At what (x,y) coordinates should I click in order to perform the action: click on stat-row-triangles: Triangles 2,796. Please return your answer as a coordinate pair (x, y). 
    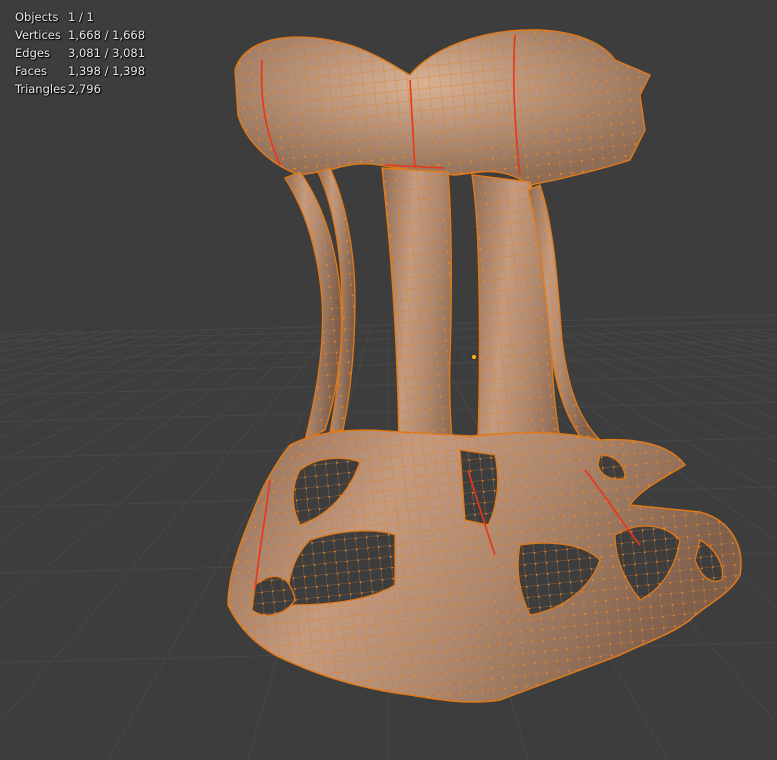
    Looking at the image, I should click on (80, 89).